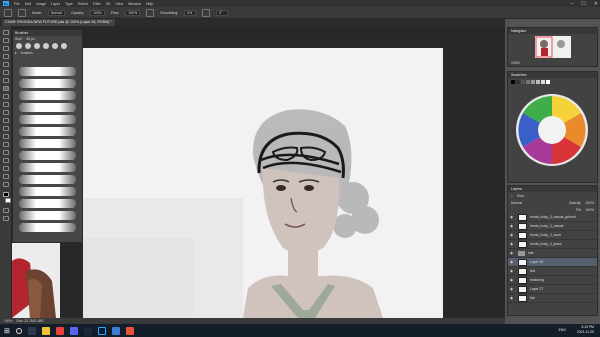 This screenshot has width=600, height=337. Describe the element at coordinates (108, 4) in the screenshot. I see `menu-3d: 3D` at that location.